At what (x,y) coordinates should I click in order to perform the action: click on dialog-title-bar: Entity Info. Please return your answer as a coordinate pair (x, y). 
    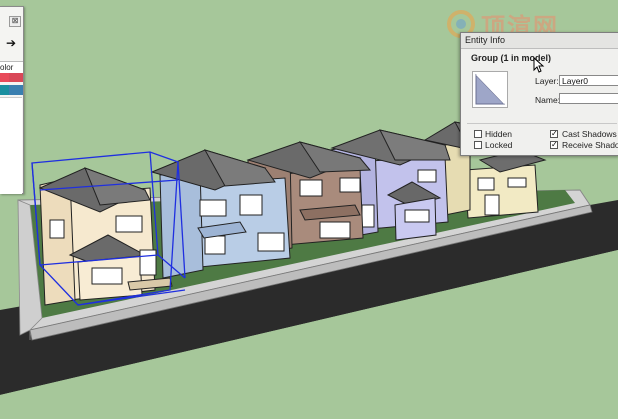
    Looking at the image, I should click on (539, 41).